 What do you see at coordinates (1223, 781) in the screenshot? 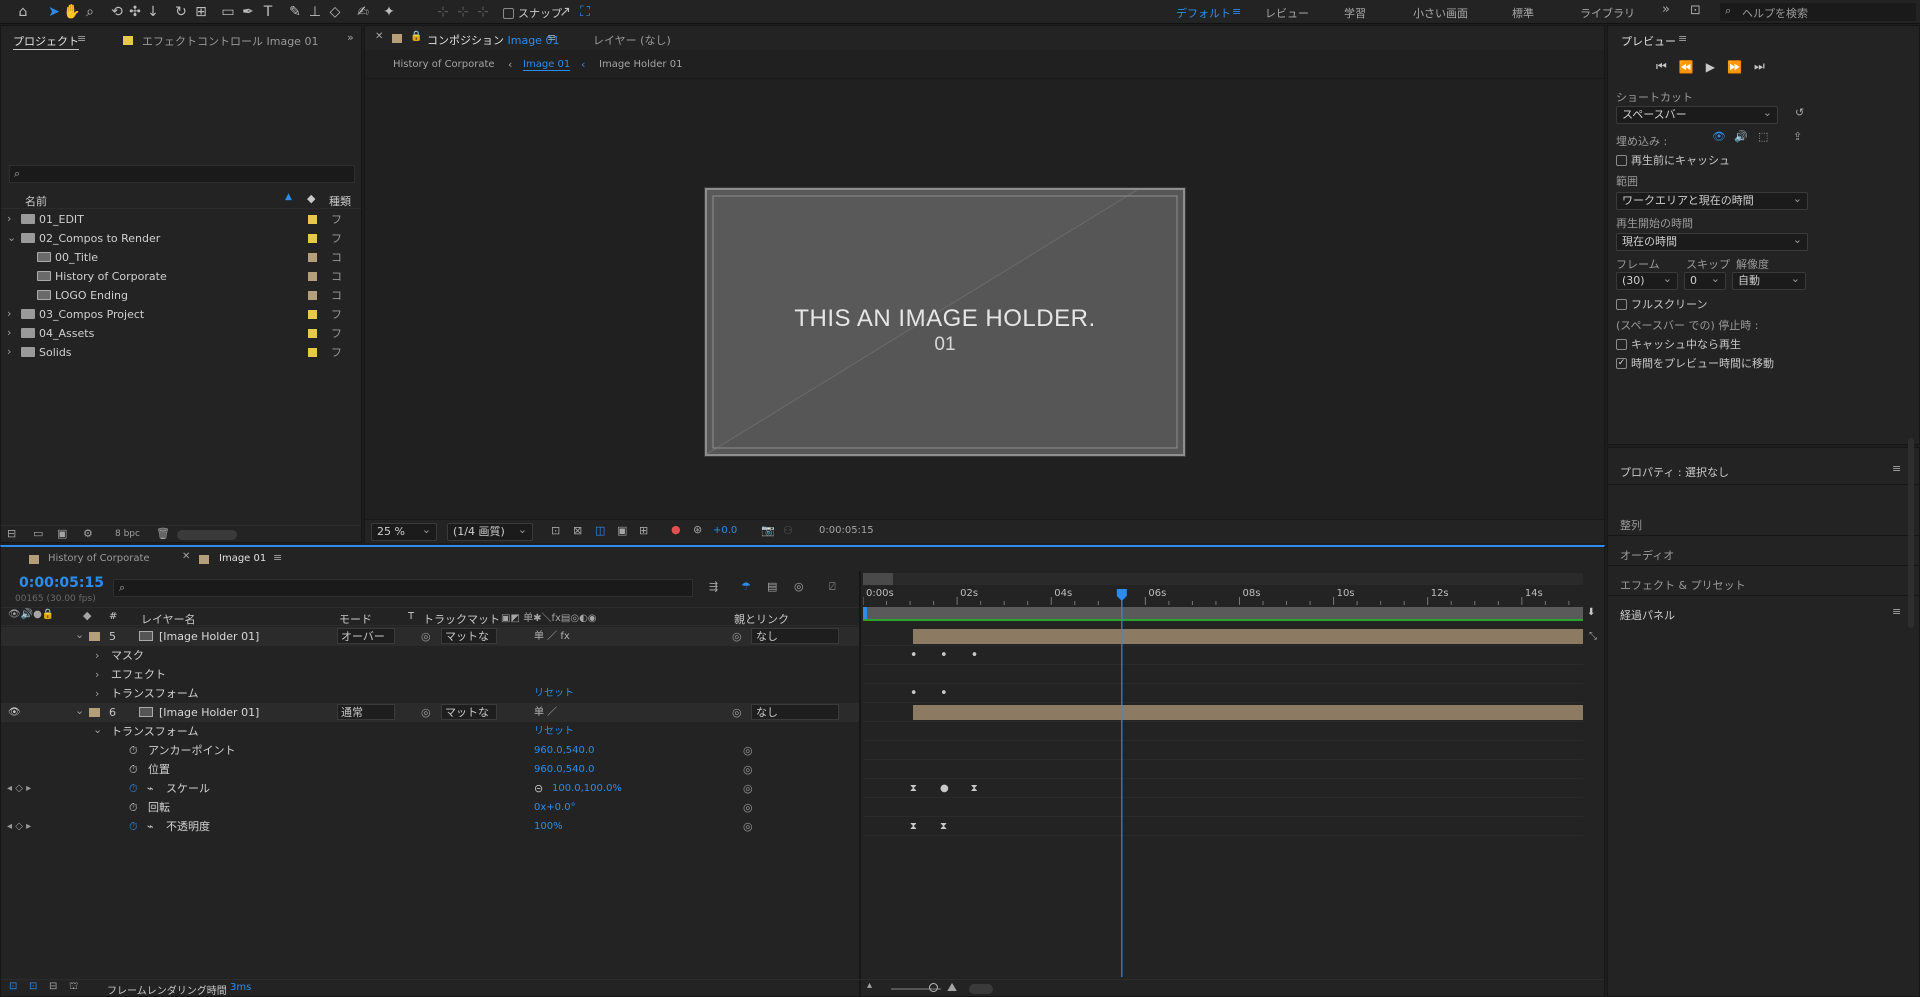
I see `playhead` at bounding box center [1223, 781].